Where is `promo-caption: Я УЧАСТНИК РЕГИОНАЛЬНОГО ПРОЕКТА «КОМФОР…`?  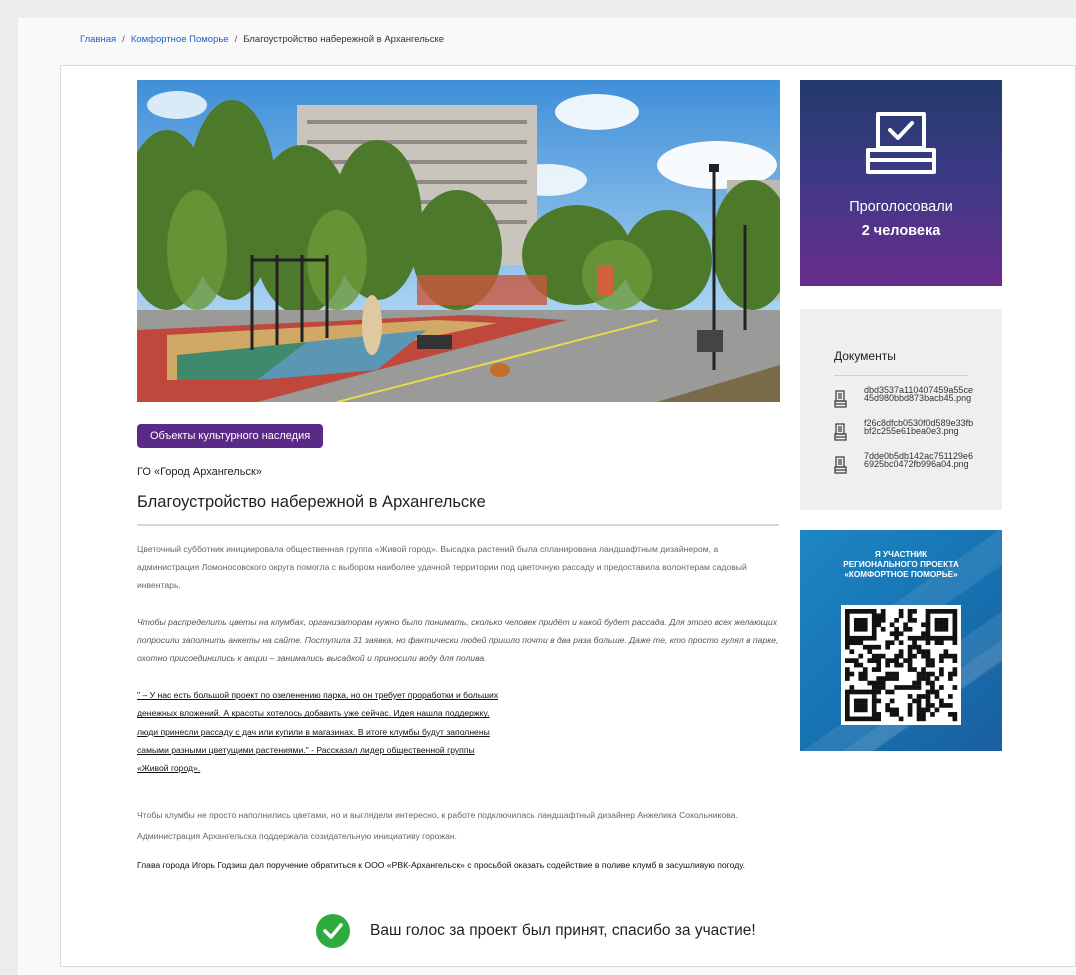 promo-caption: Я УЧАСТНИК РЕГИОНАЛЬНОГО ПРОЕКТА «КОМФОР… is located at coordinates (901, 565).